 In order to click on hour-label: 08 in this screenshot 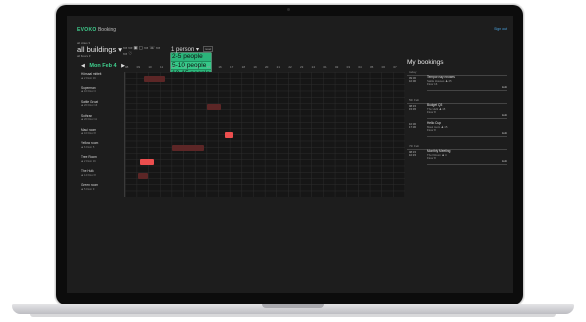, I will do `click(127, 67)`.